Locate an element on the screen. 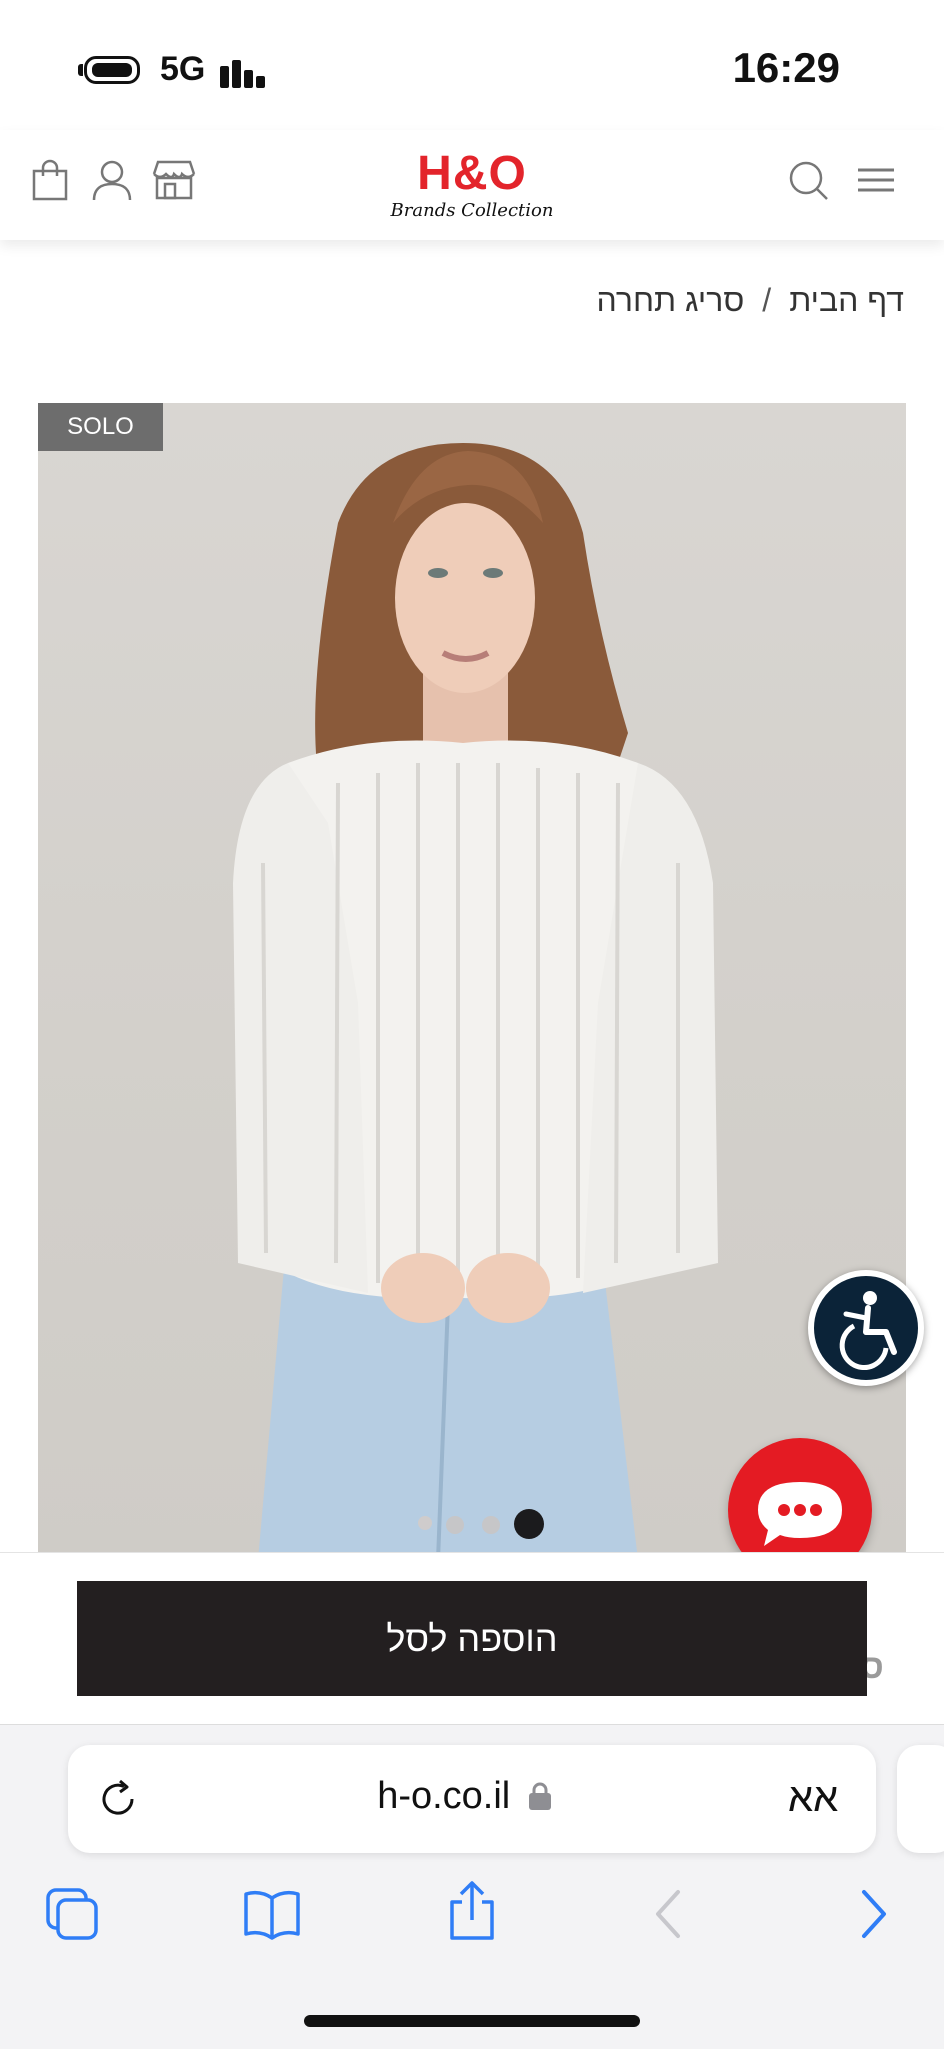 Image resolution: width=944 pixels, height=2049 pixels. store-icon is located at coordinates (174, 180).